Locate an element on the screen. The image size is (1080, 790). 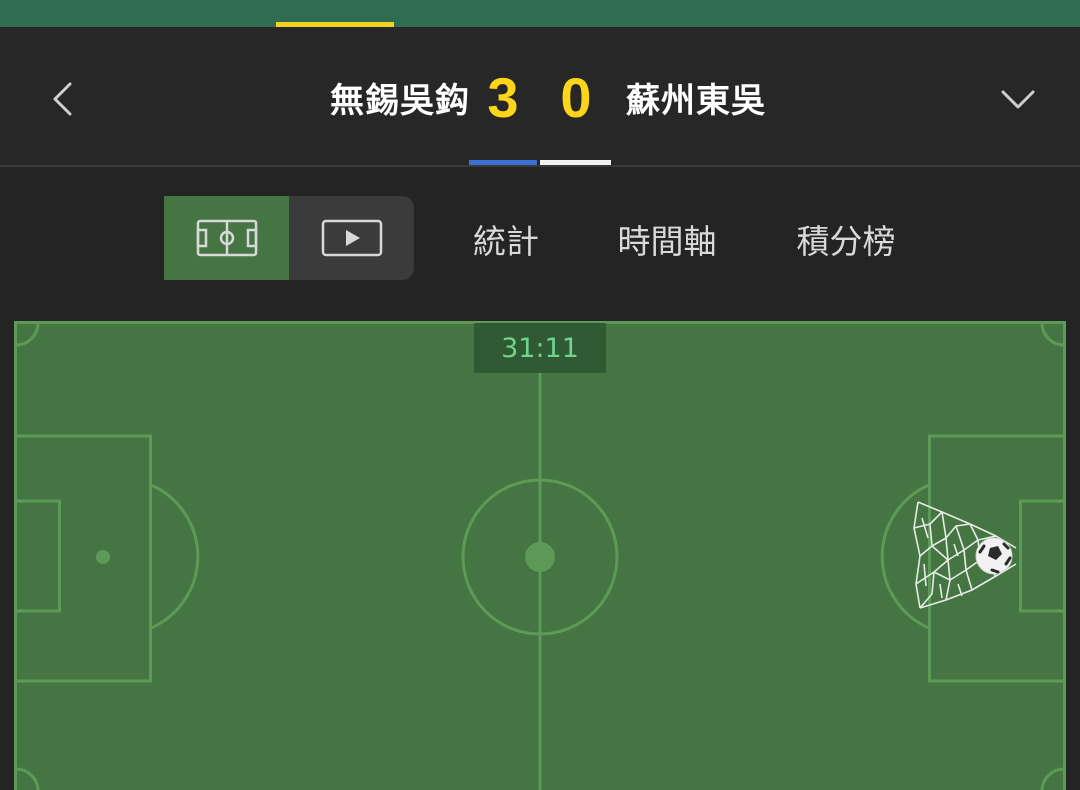
home-team-name: 無錫吳鈎 is located at coordinates (400, 100).